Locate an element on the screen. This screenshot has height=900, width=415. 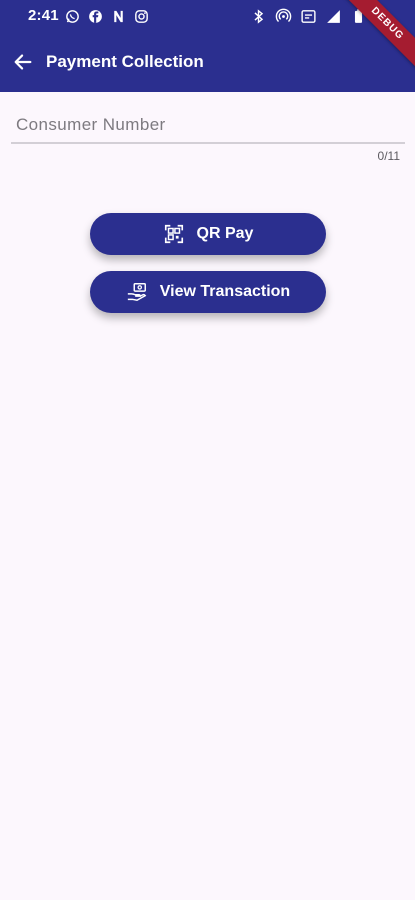
bluetooth-icon is located at coordinates (259, 16).